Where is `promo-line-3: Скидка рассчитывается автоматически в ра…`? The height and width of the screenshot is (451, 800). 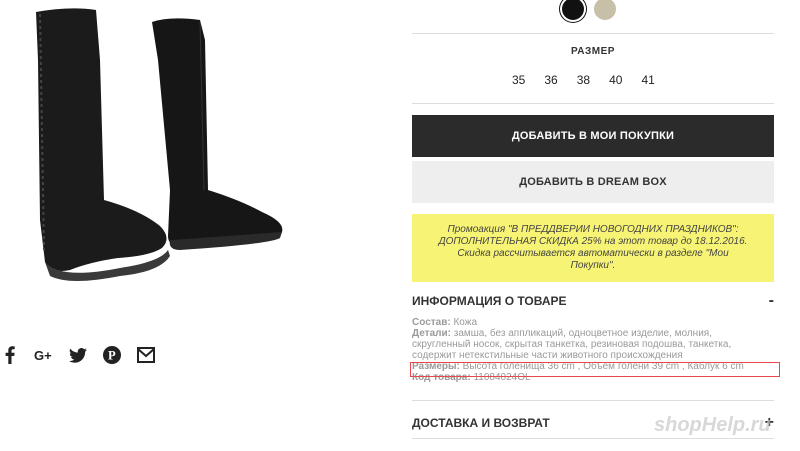 promo-line-3: Скидка рассчитывается автоматически в ра… is located at coordinates (593, 253).